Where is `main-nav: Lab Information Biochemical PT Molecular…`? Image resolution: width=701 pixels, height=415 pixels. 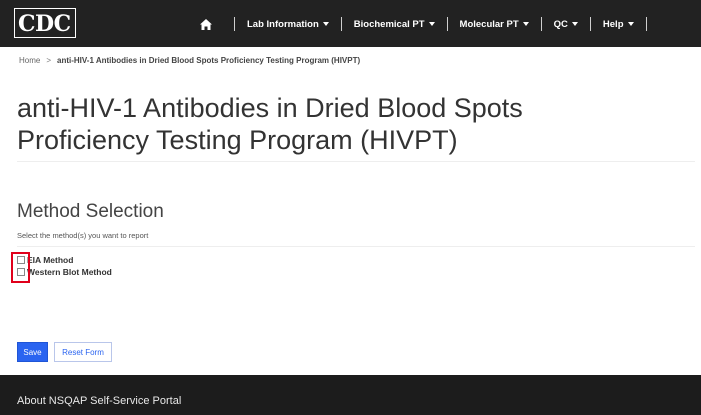
main-nav: Lab Information Biochemical PT Molecular… is located at coordinates (429, 24).